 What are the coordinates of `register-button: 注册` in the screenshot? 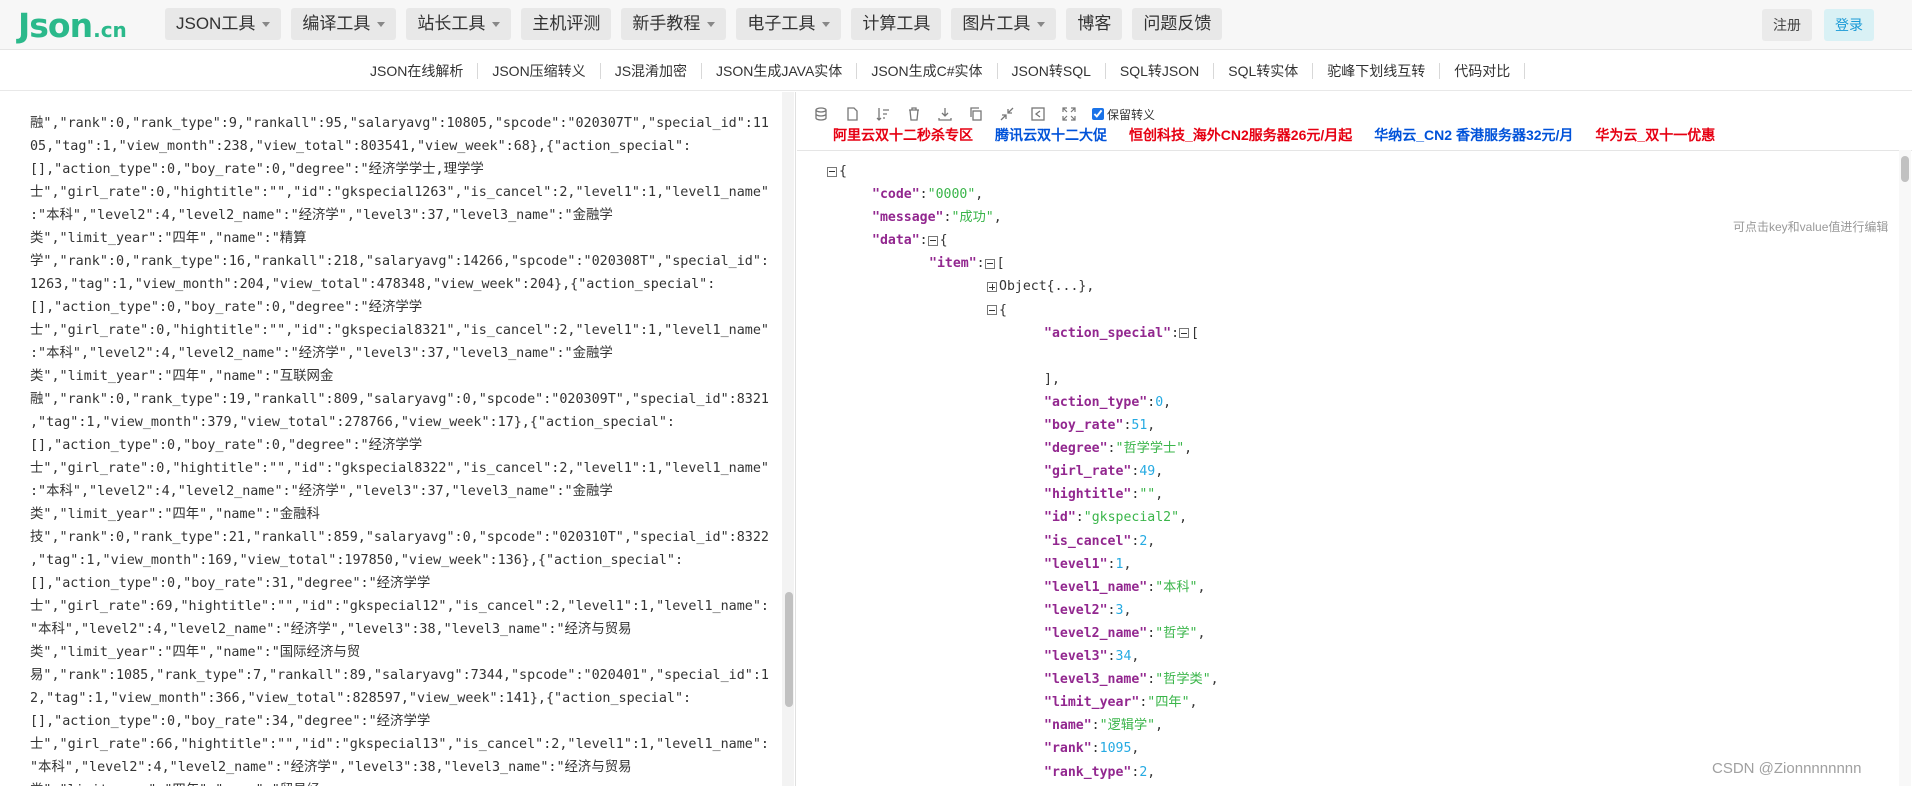 It's located at (1787, 25).